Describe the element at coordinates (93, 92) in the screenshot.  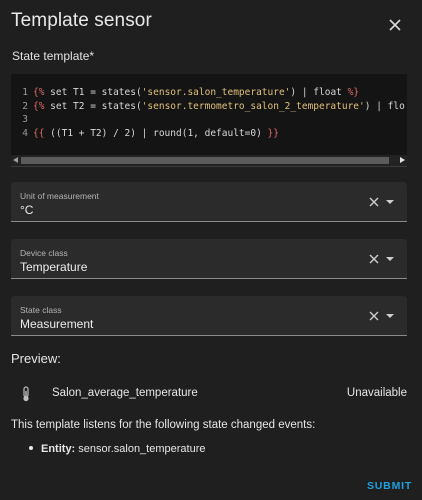
I see `code-token: set T1 = states(` at that location.